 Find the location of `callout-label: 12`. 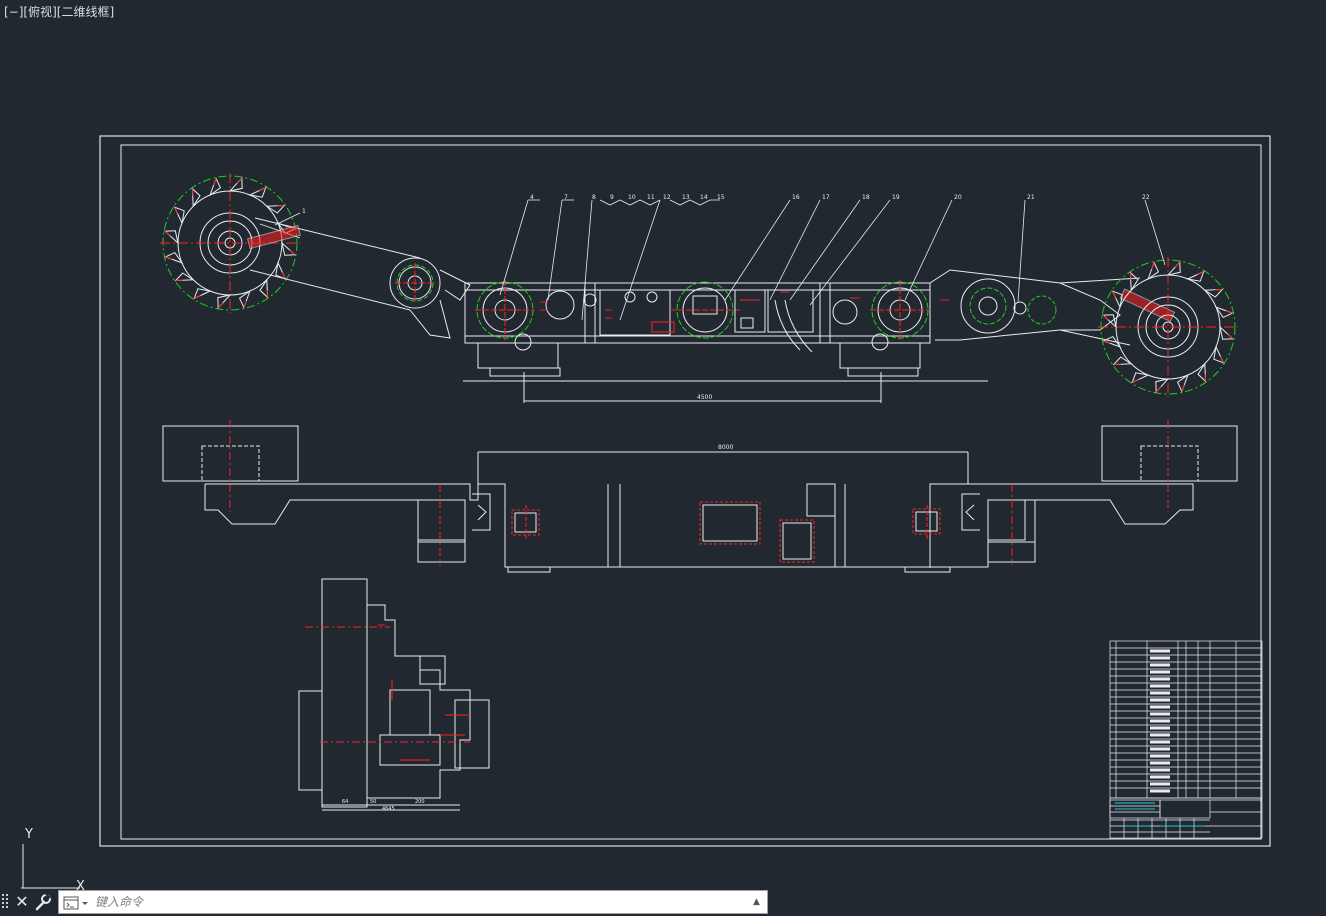

callout-label: 12 is located at coordinates (667, 197).